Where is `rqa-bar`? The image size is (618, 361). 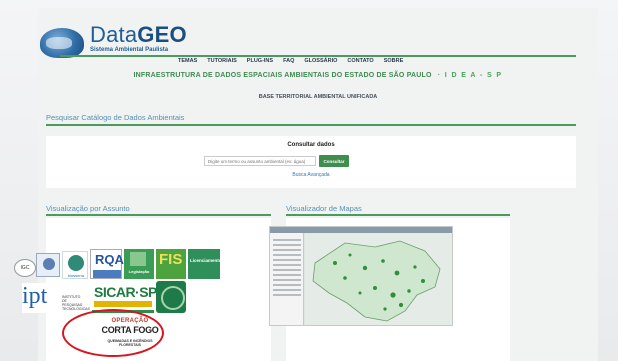 rqa-bar is located at coordinates (107, 274).